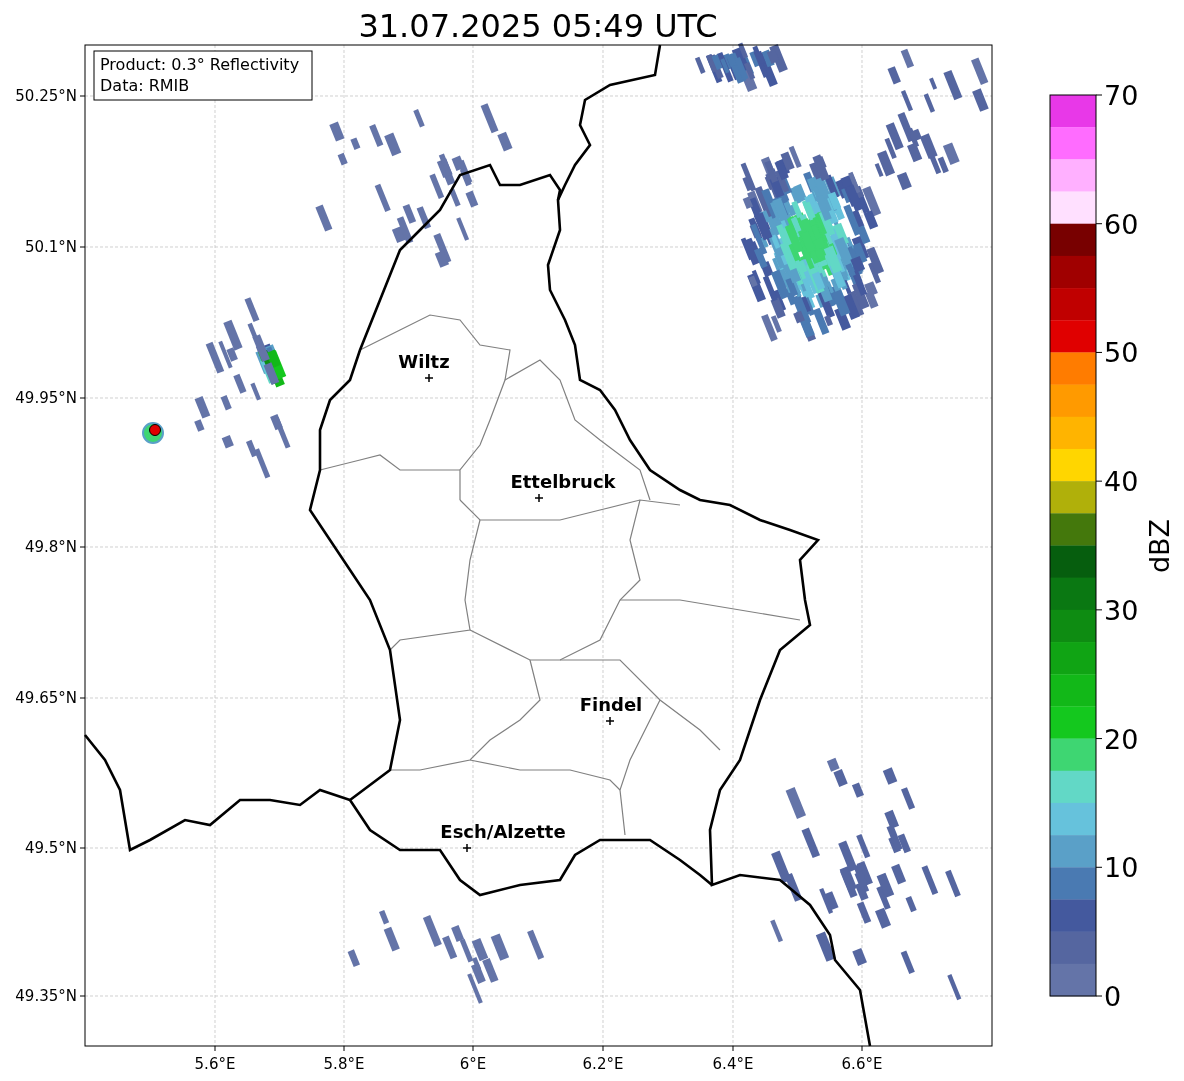 The width and height of the screenshot is (1184, 1081). I want to click on axis-tick-label: 49.95°N, so click(46, 398).